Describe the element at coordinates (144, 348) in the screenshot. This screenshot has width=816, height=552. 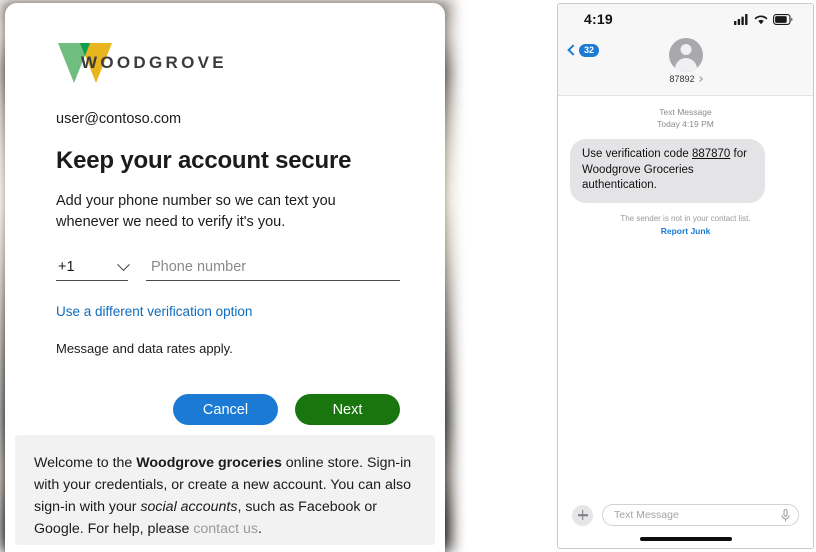
I see `rates-note: Message and data rates apply.` at that location.